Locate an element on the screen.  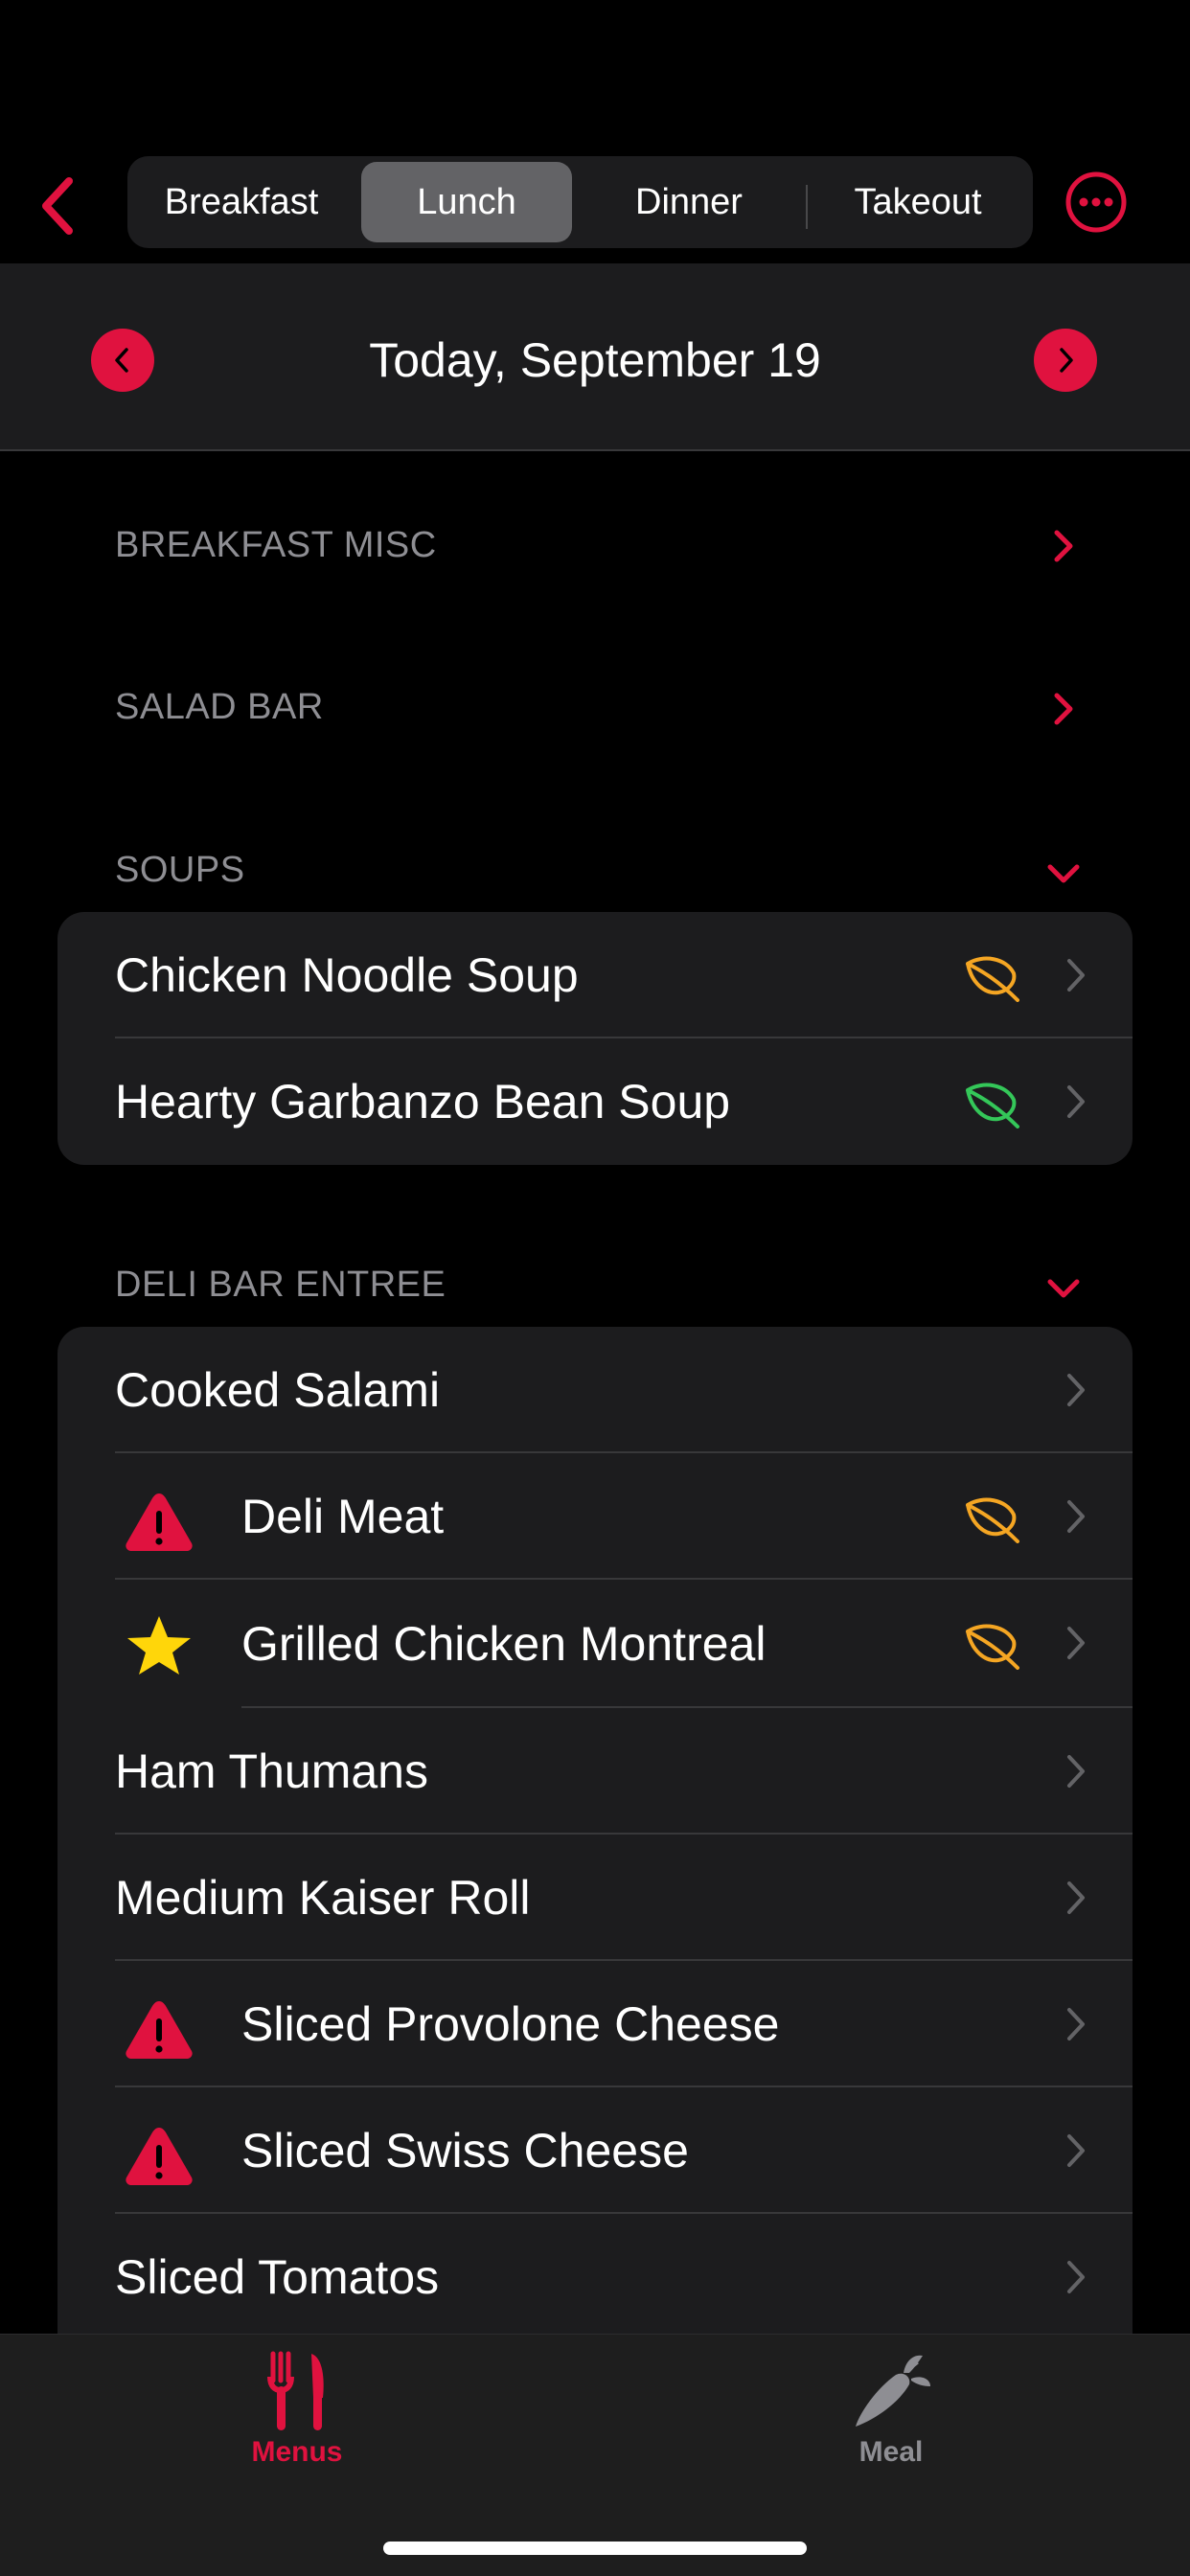
top-nav-bar: Breakfast Lunch Dinner Takeout is located at coordinates (595, 203).